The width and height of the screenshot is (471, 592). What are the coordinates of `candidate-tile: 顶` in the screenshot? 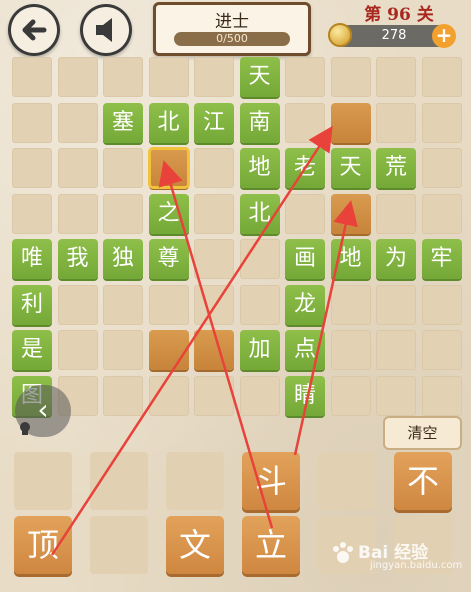 It's located at (43, 545).